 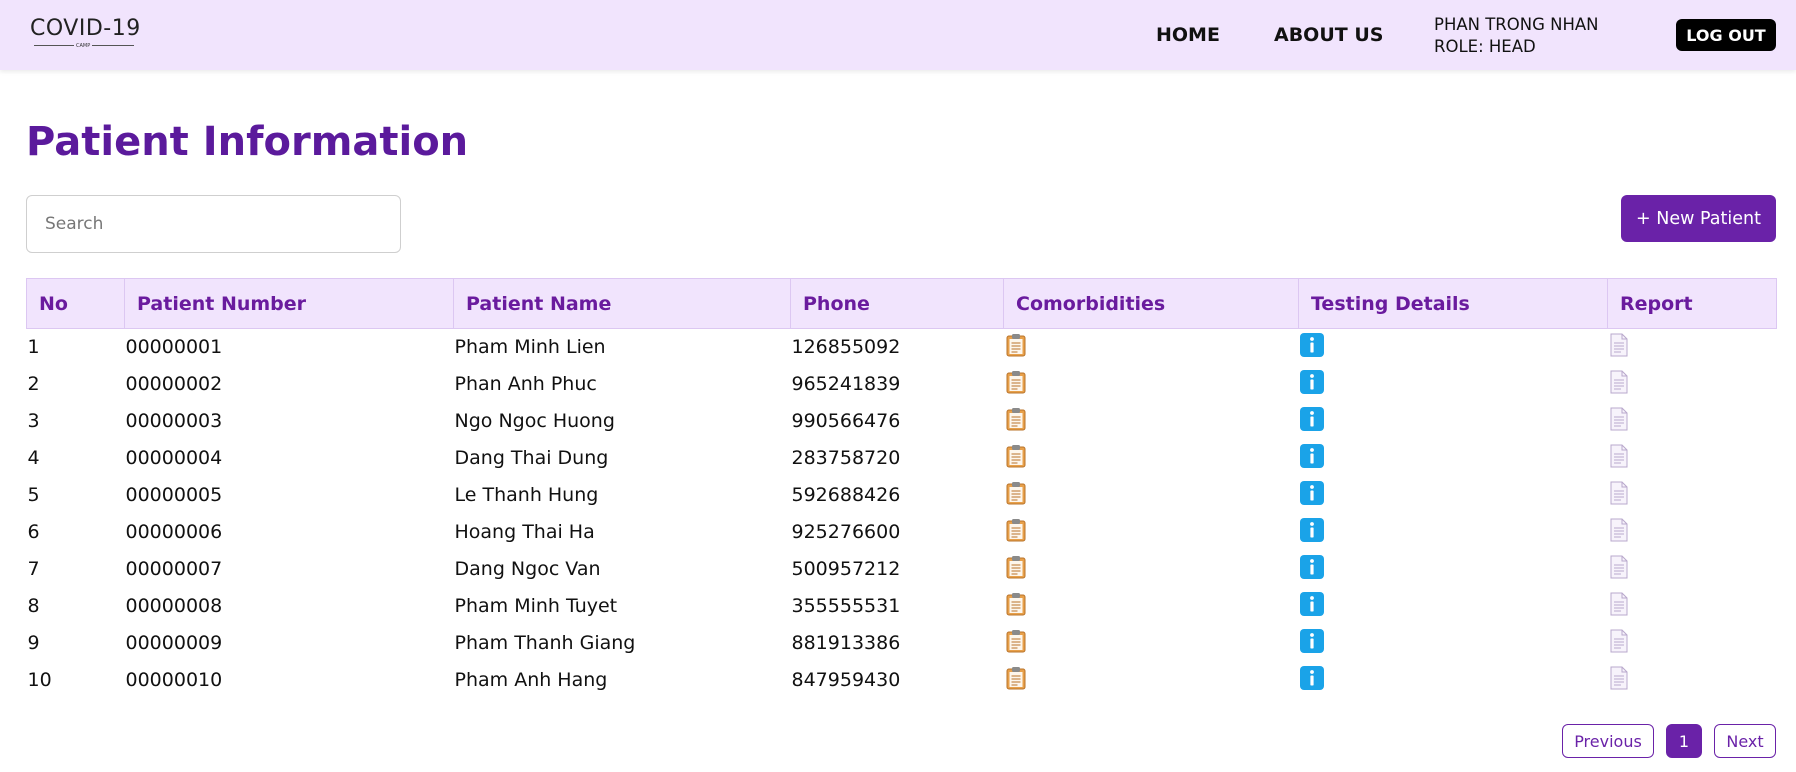 What do you see at coordinates (289, 303) in the screenshot?
I see `column-header-patient-number: Patient Number` at bounding box center [289, 303].